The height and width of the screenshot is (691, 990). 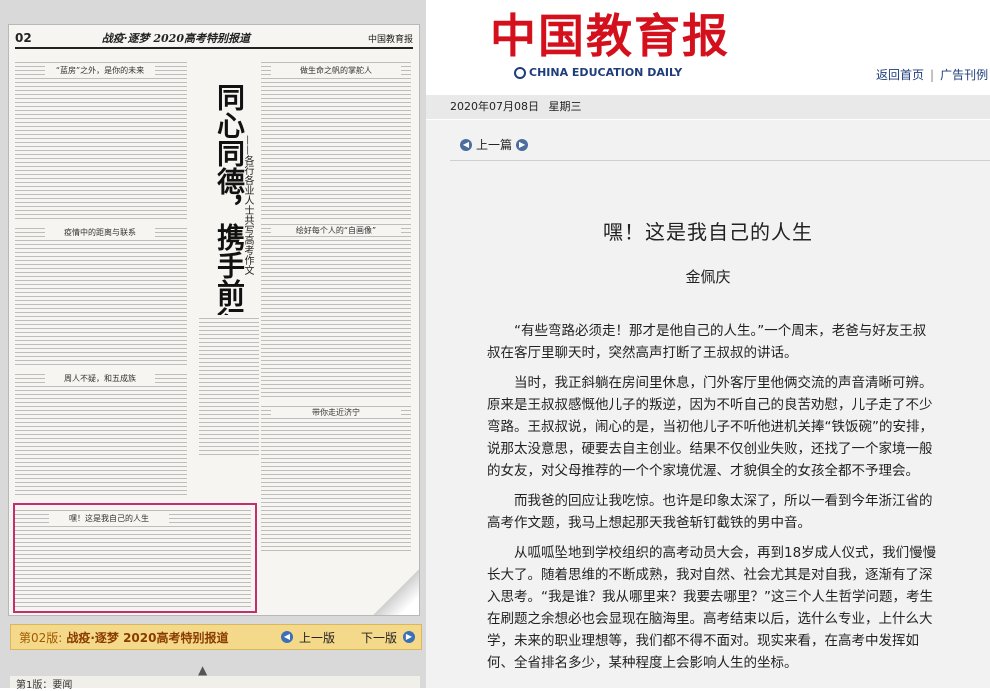 I want to click on article-author: 金佩庆, so click(x=708, y=277).